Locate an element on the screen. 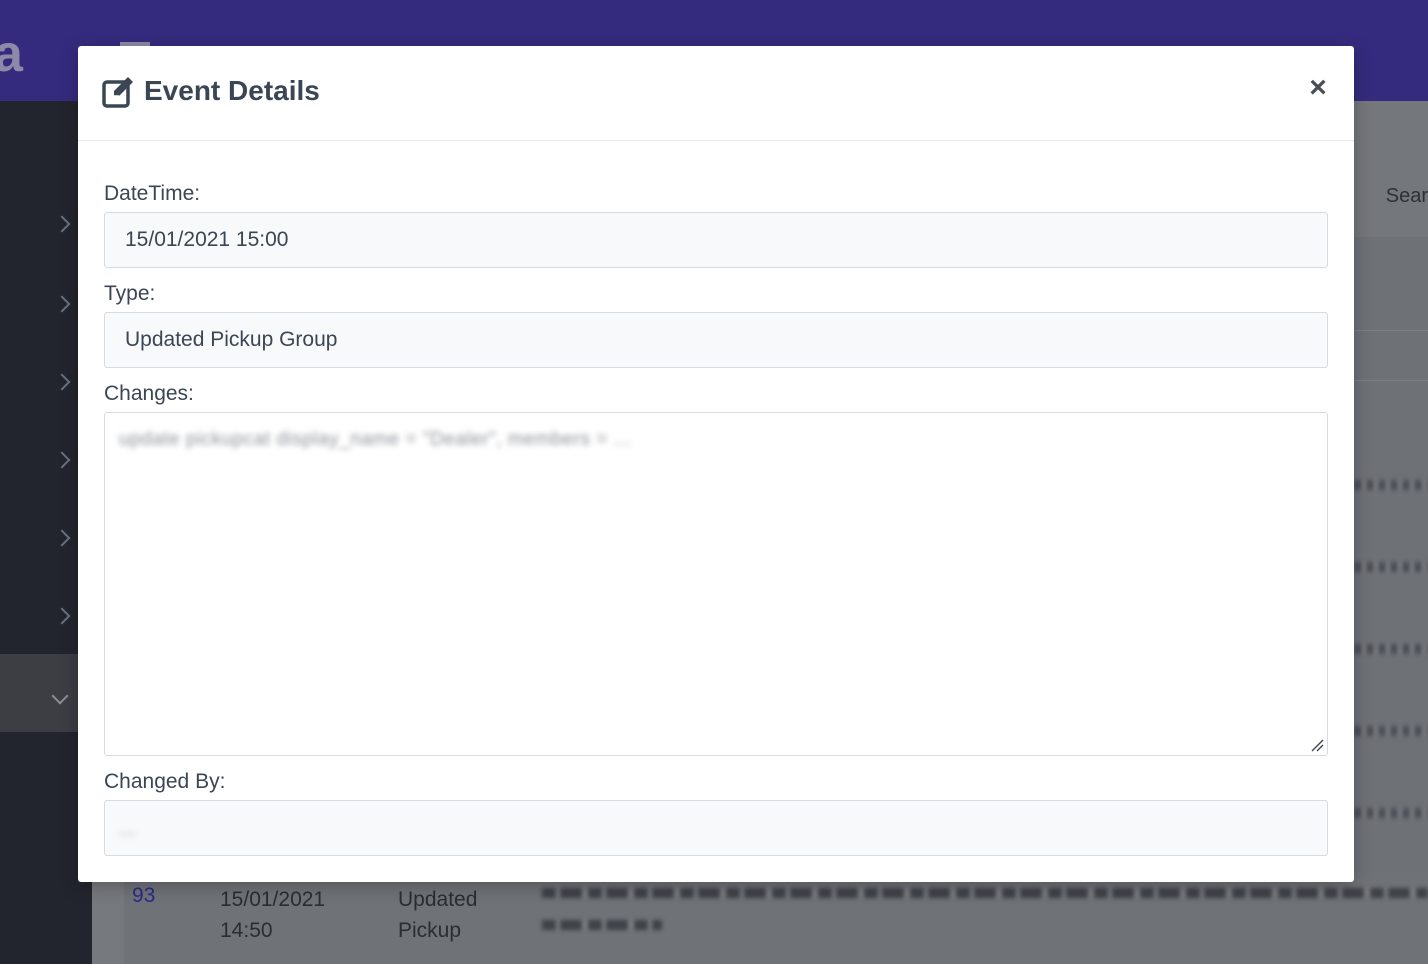 This screenshot has width=1428, height=964. event-id-link: 93 is located at coordinates (143, 896).